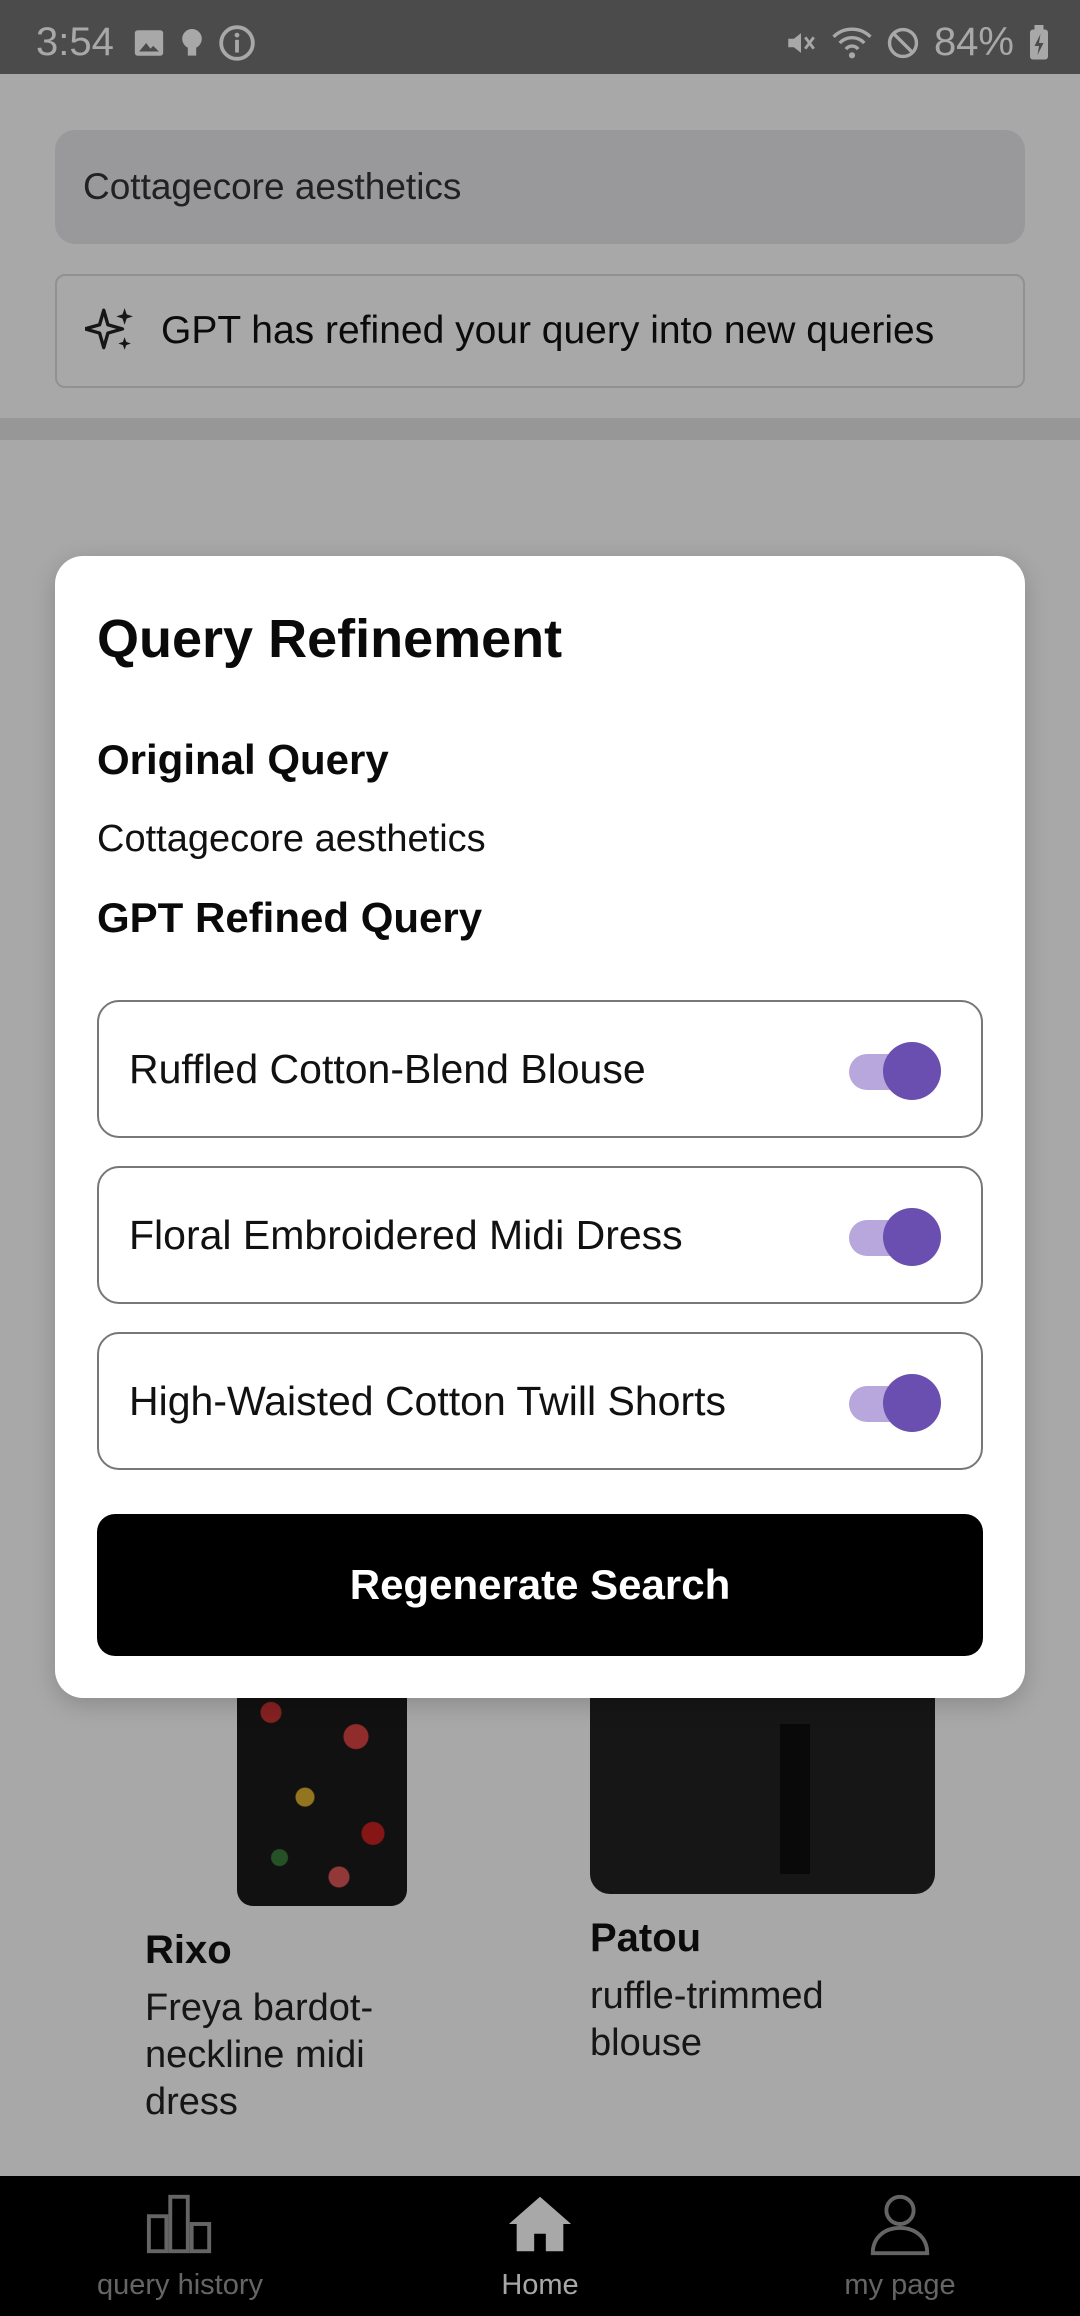  I want to click on original-query-heading: Original Query, so click(243, 759).